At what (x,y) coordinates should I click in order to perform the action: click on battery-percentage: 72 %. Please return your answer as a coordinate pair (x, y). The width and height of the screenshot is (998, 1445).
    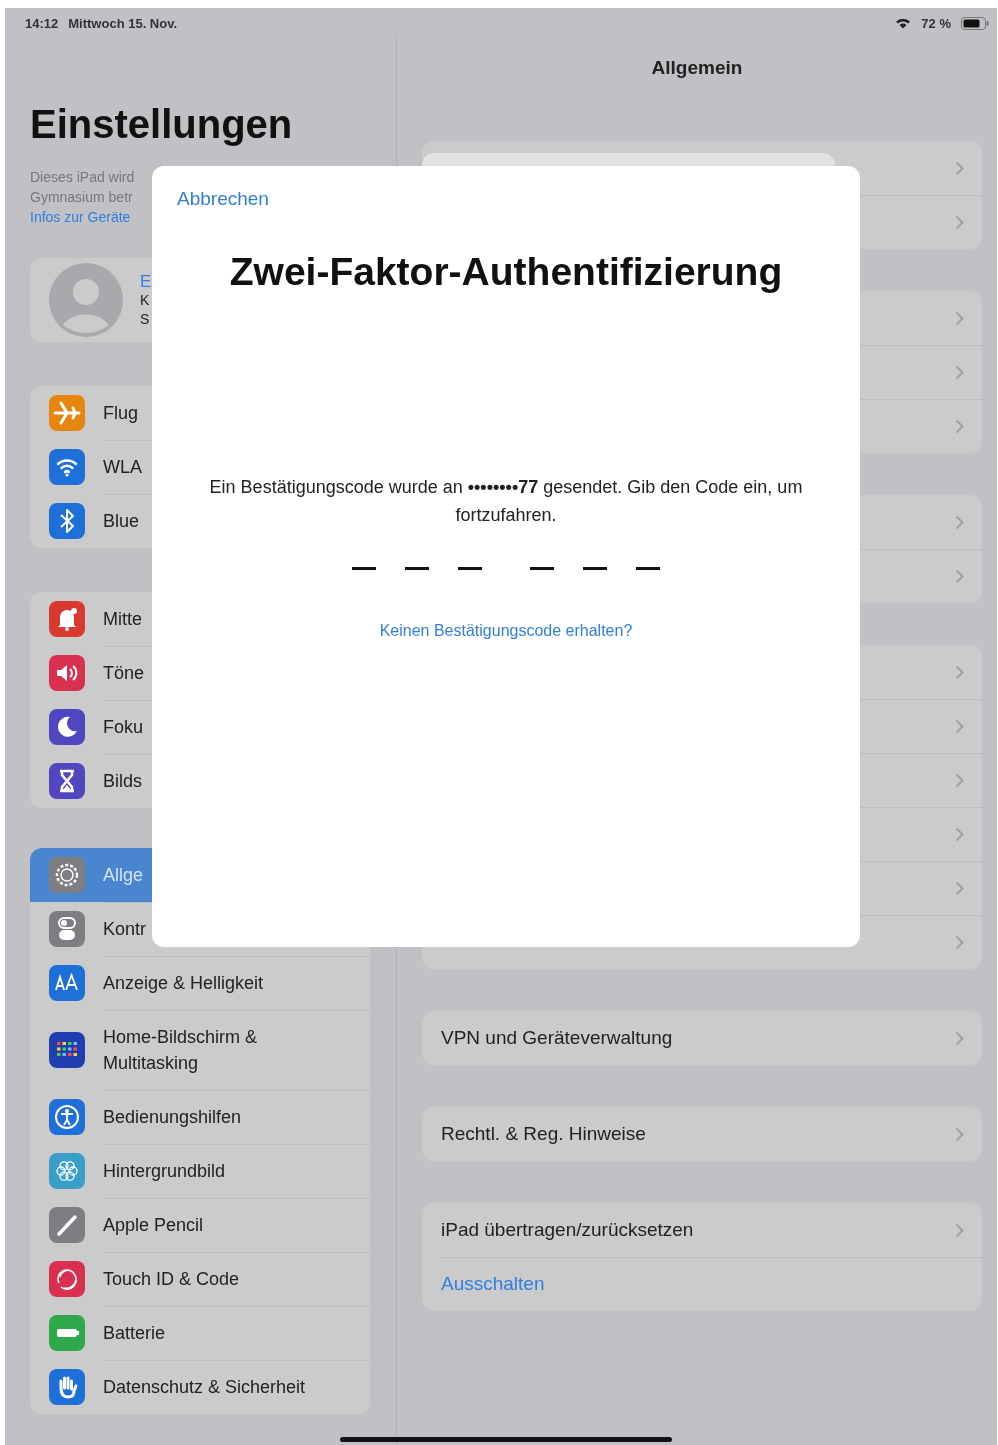
    Looking at the image, I should click on (936, 23).